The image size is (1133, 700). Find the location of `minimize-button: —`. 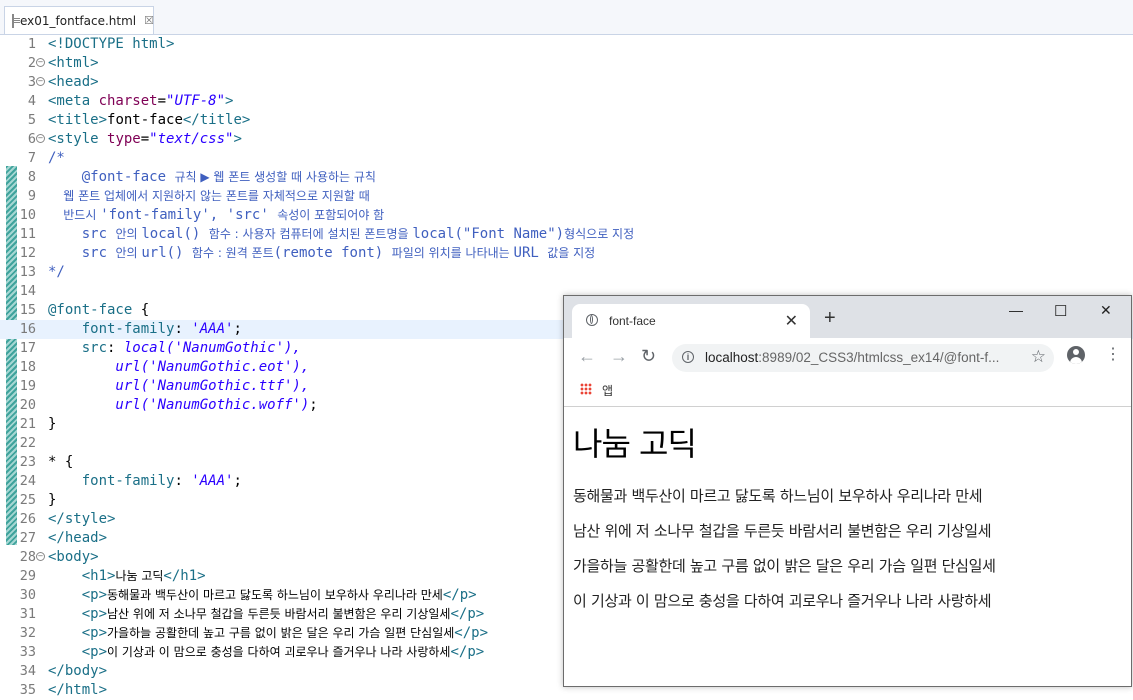

minimize-button: — is located at coordinates (1016, 310).